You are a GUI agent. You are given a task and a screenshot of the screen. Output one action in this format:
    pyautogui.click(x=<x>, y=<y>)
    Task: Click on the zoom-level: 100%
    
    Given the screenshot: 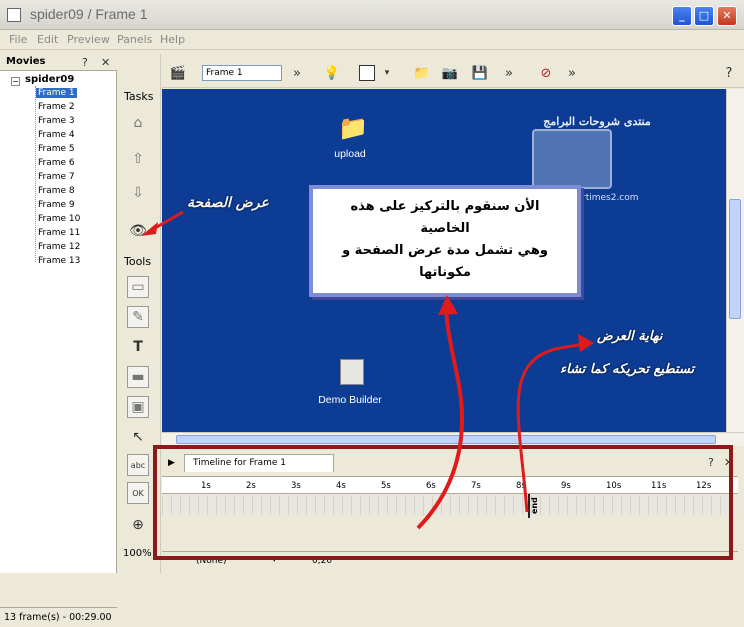 What is the action you would take?
    pyautogui.click(x=137, y=553)
    